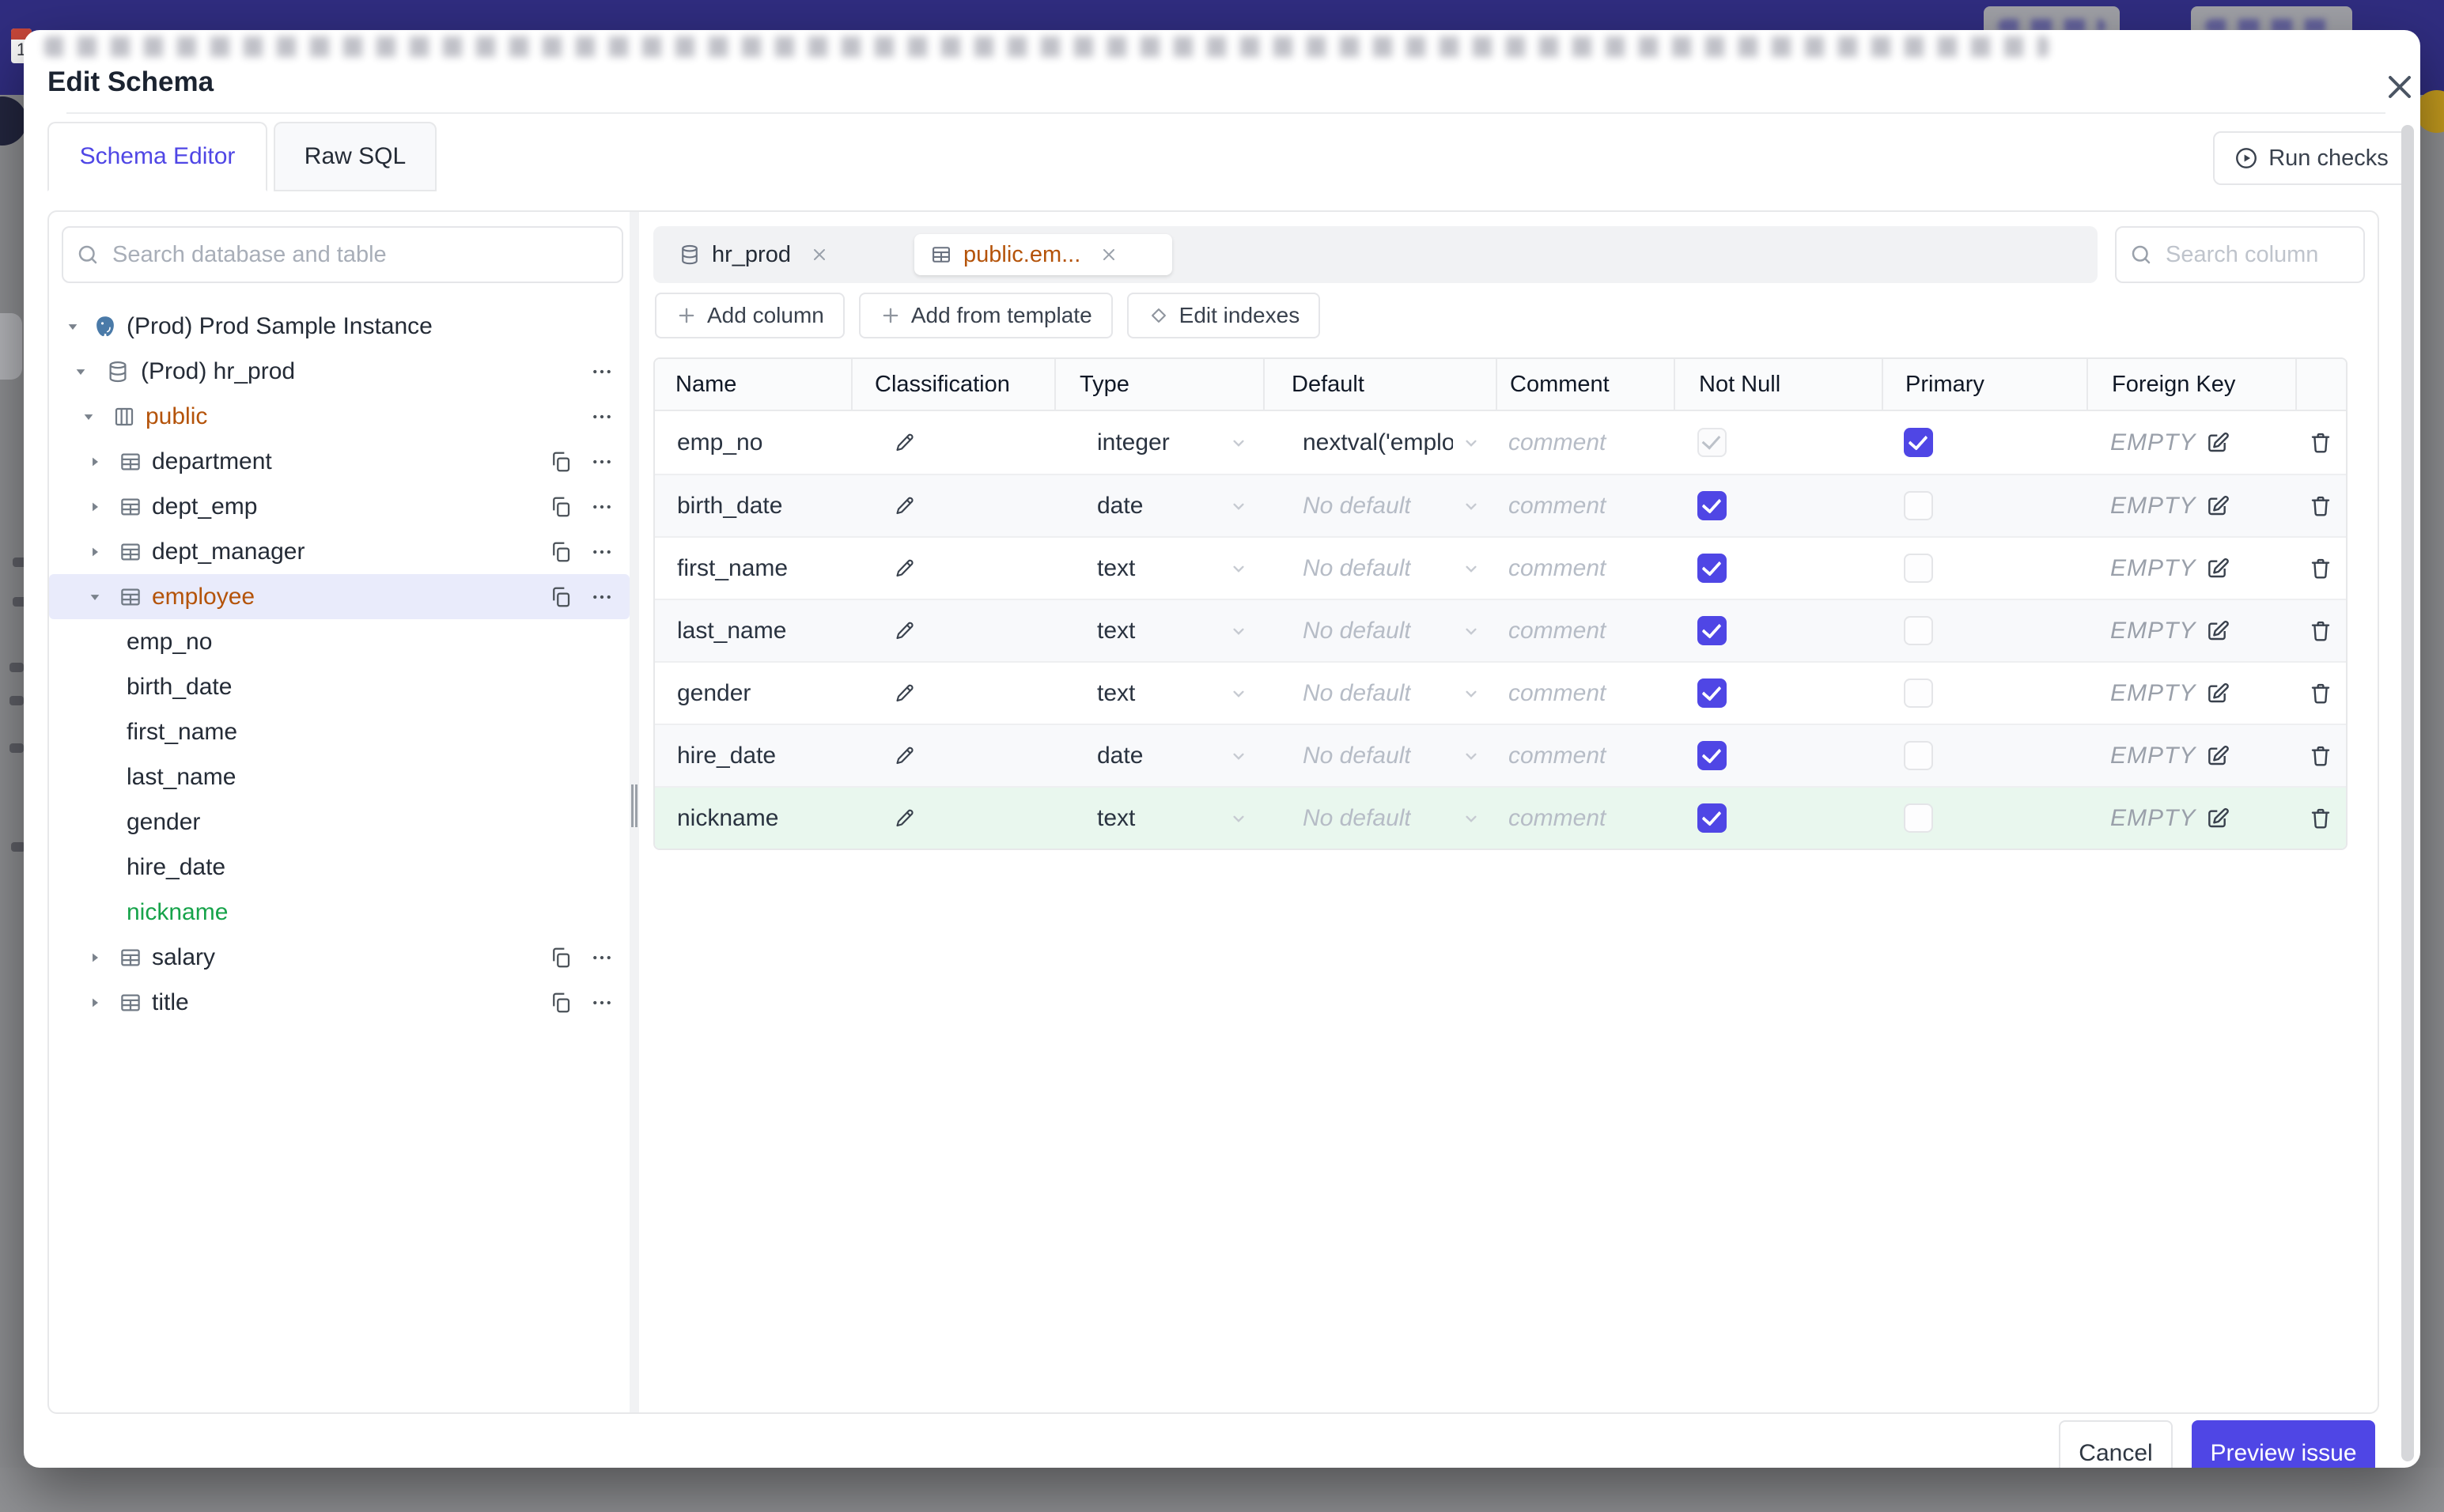  What do you see at coordinates (1223, 316) in the screenshot?
I see `edit-indexes-button: Edit indexes` at bounding box center [1223, 316].